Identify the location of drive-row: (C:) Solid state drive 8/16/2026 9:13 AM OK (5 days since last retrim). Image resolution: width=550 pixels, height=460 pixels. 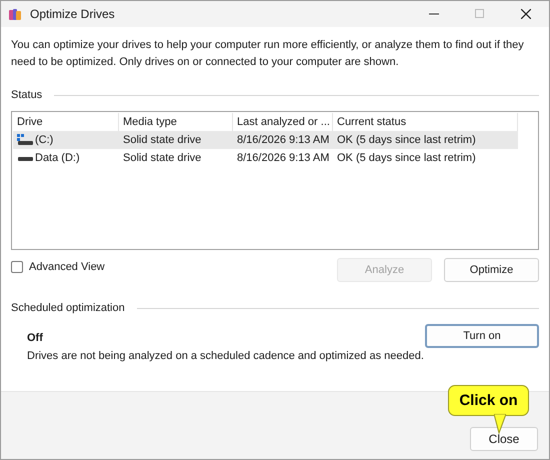
(265, 140).